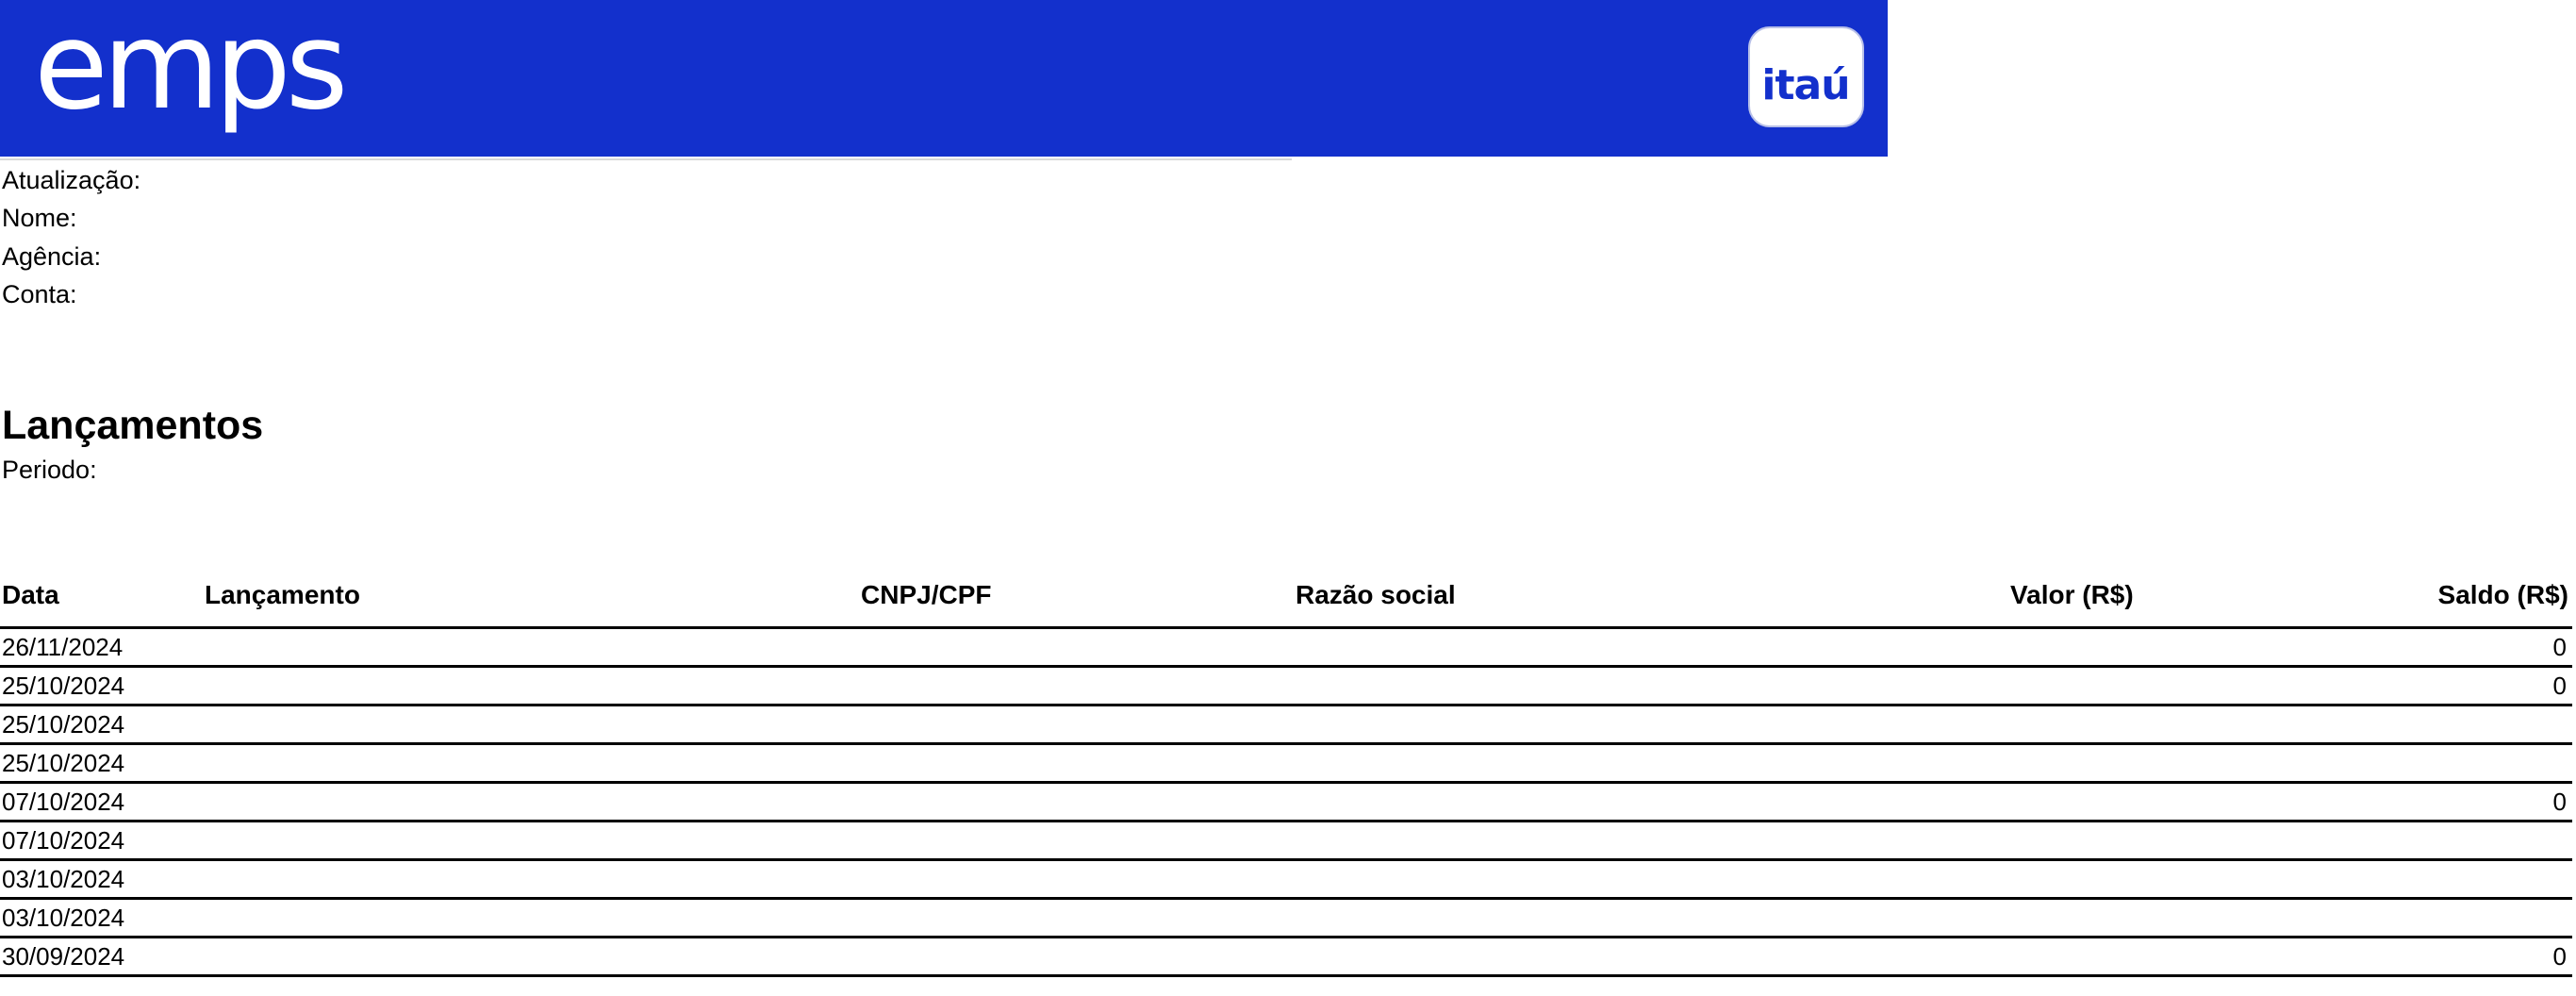 The width and height of the screenshot is (2576, 996). I want to click on column-header-data: Data, so click(30, 595).